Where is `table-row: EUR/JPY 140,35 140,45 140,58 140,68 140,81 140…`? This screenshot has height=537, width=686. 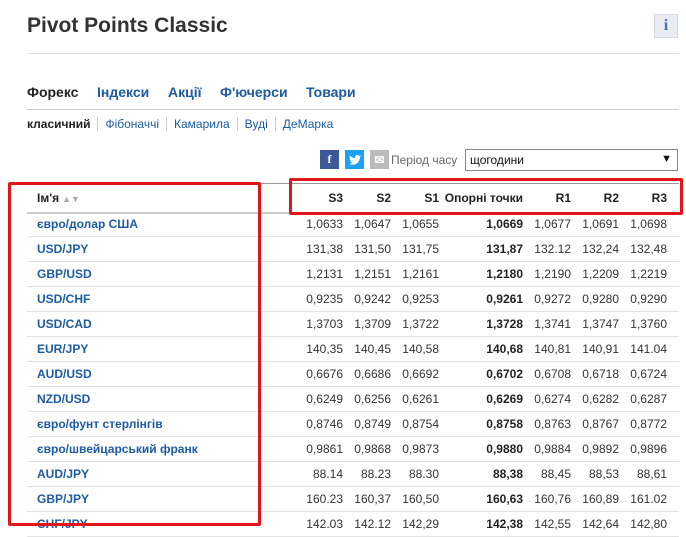 table-row: EUR/JPY 140,35 140,45 140,58 140,68 140,81 140… is located at coordinates (353, 349).